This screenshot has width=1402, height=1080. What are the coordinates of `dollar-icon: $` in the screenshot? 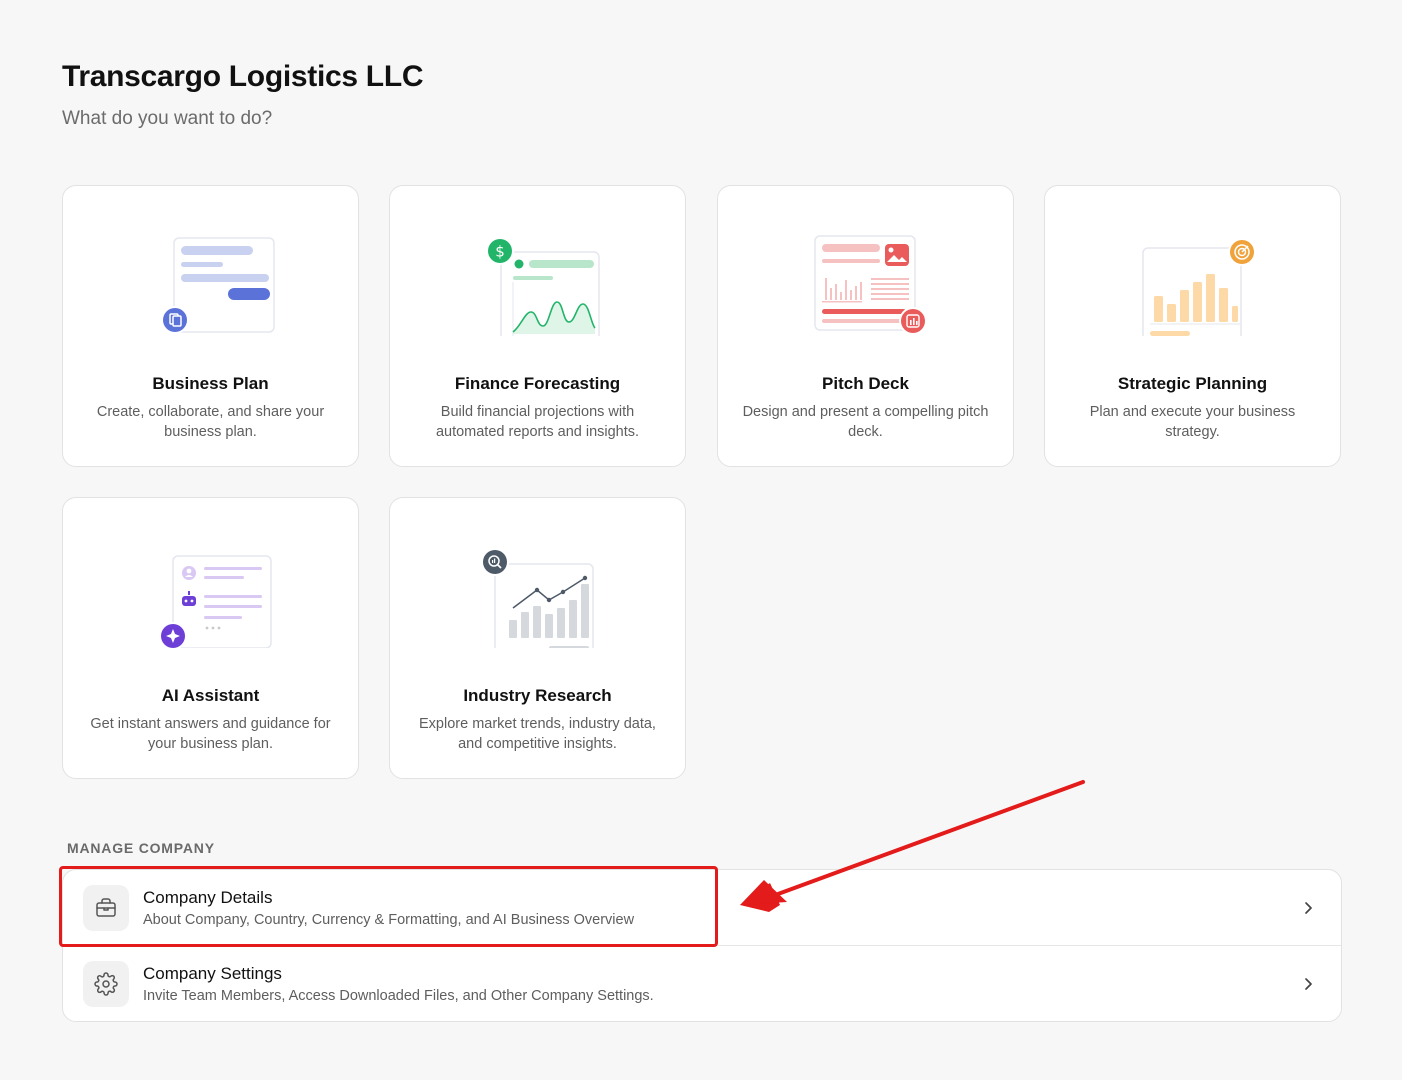 It's located at (499, 251).